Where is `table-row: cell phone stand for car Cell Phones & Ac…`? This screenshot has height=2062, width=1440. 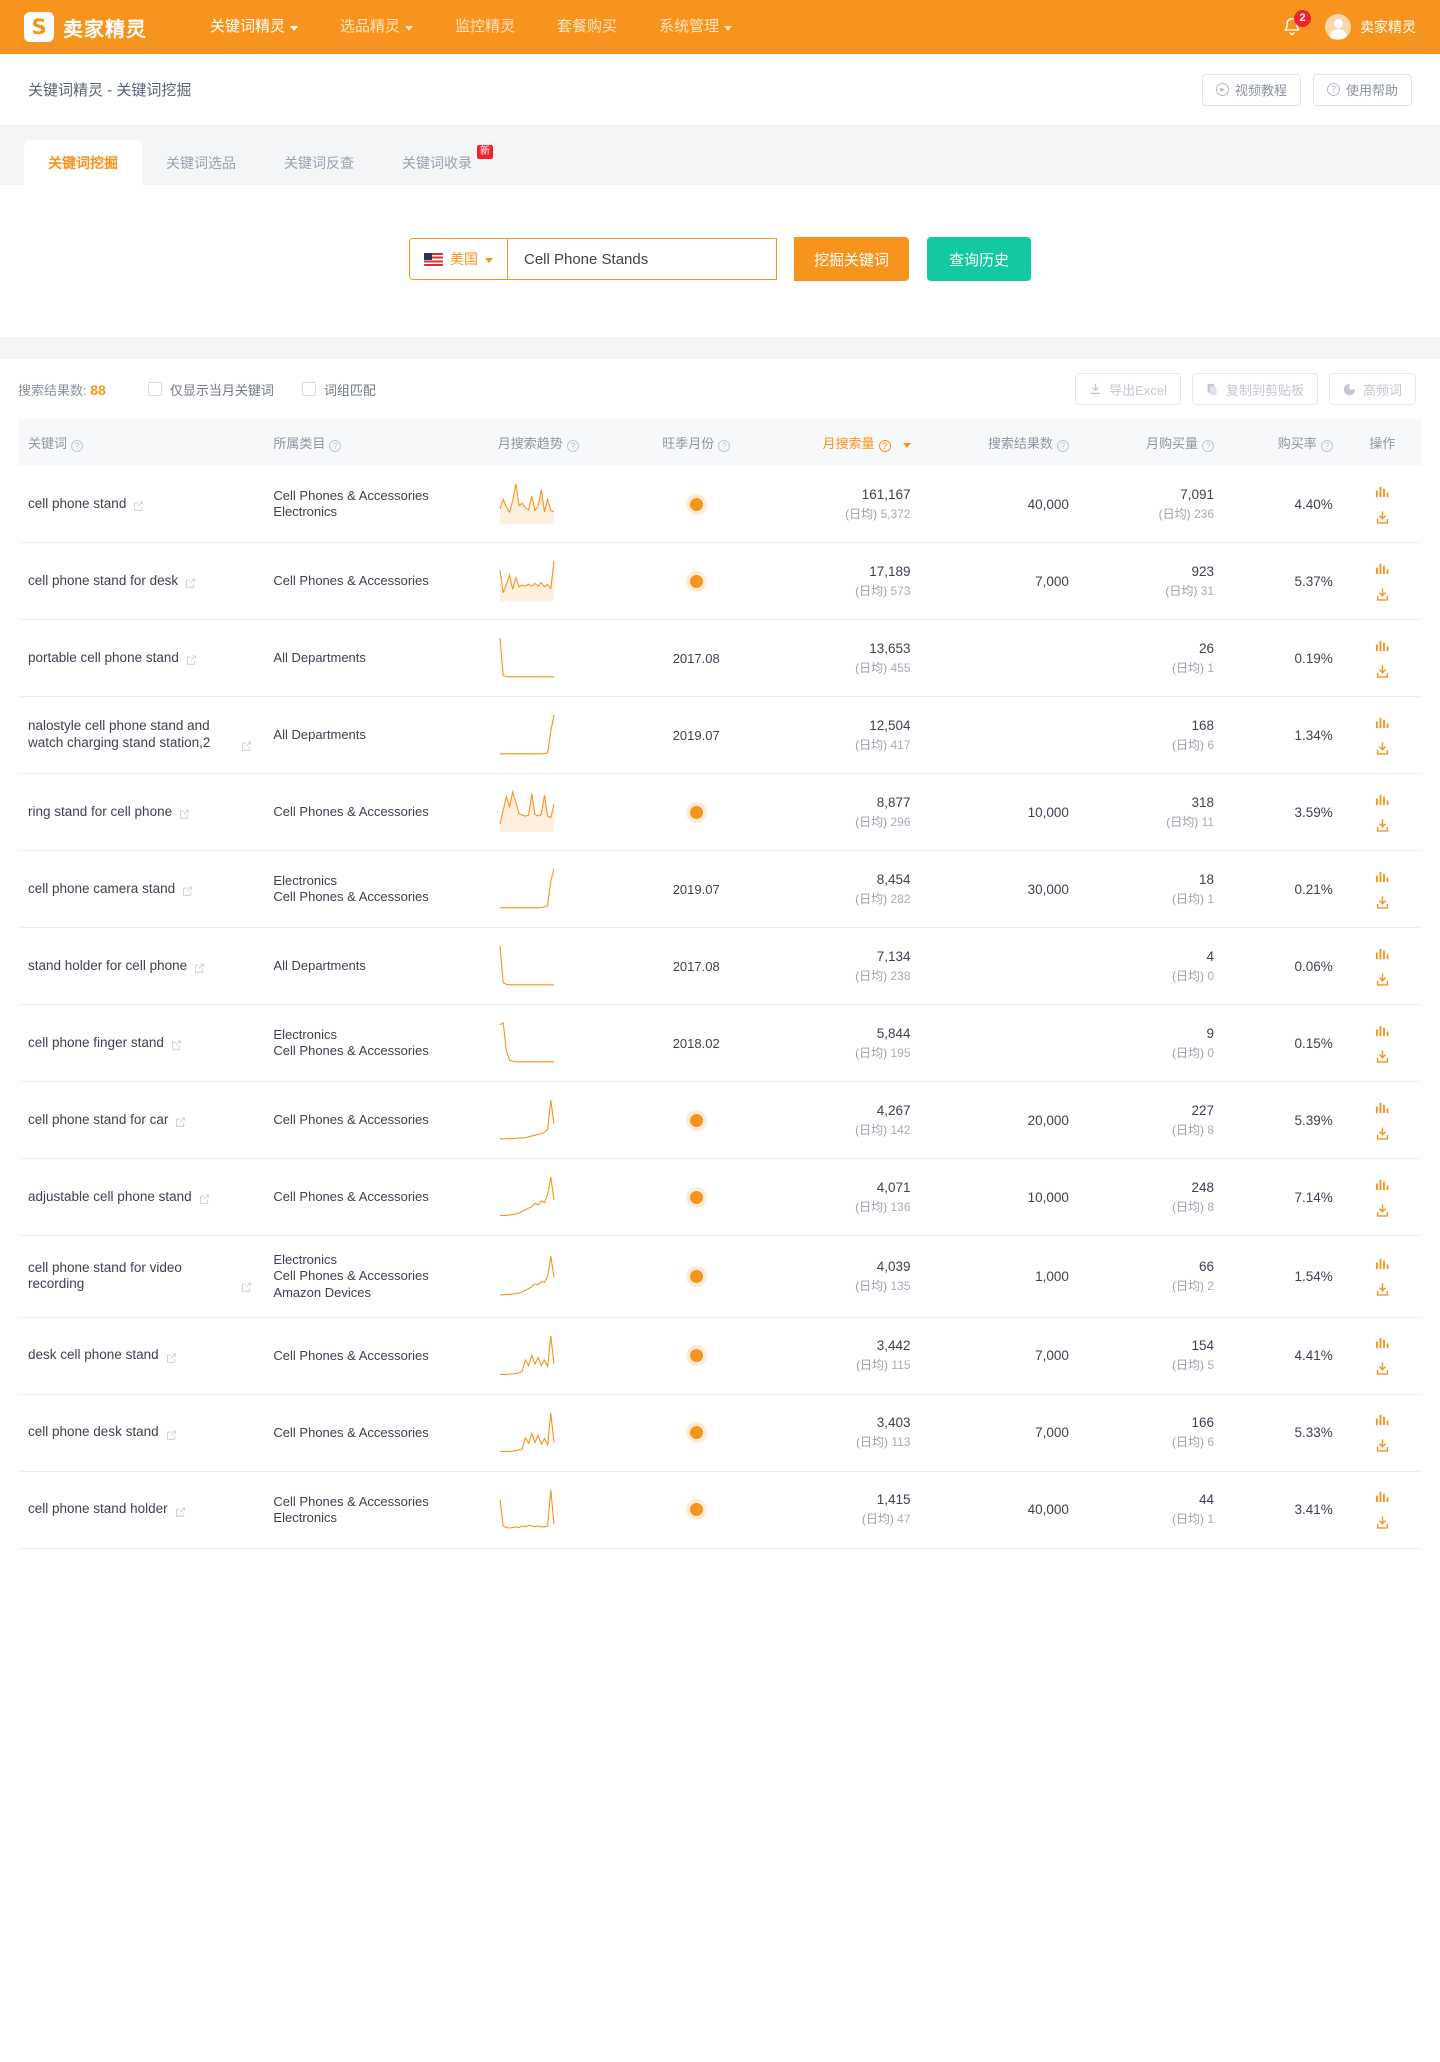
table-row: cell phone stand for car Cell Phones & Ac… is located at coordinates (720, 1120).